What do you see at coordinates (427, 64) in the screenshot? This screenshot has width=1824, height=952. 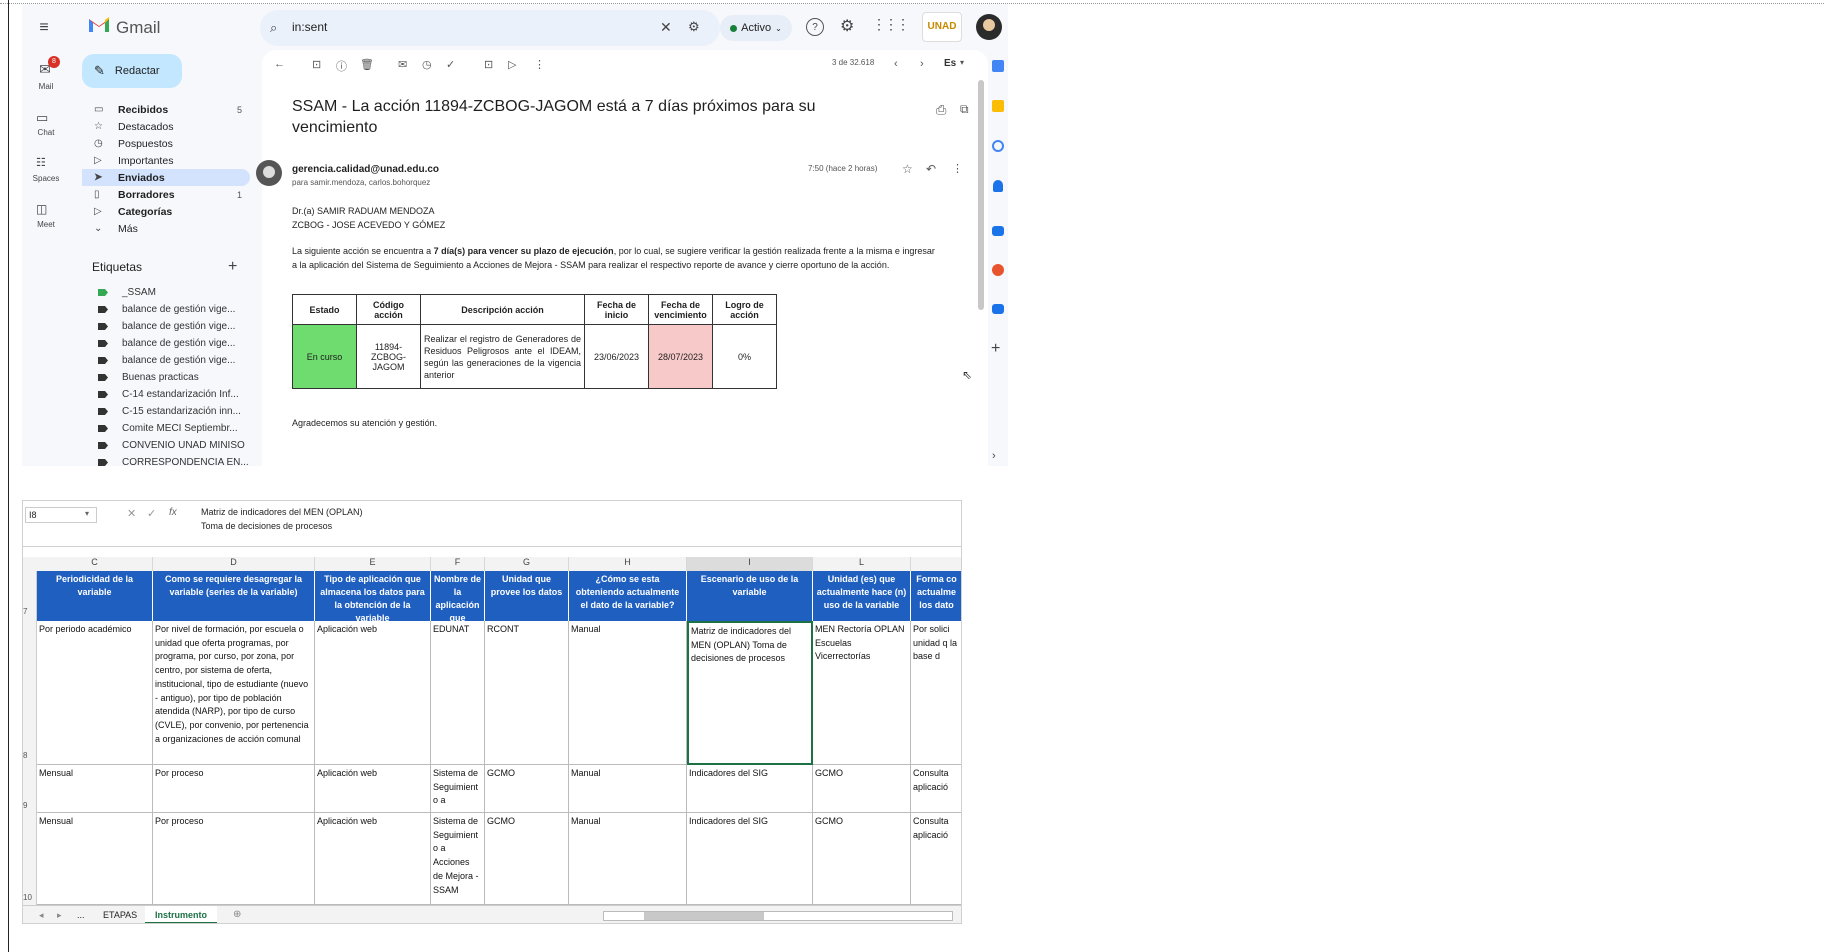 I see `snooze-icon: ◷` at bounding box center [427, 64].